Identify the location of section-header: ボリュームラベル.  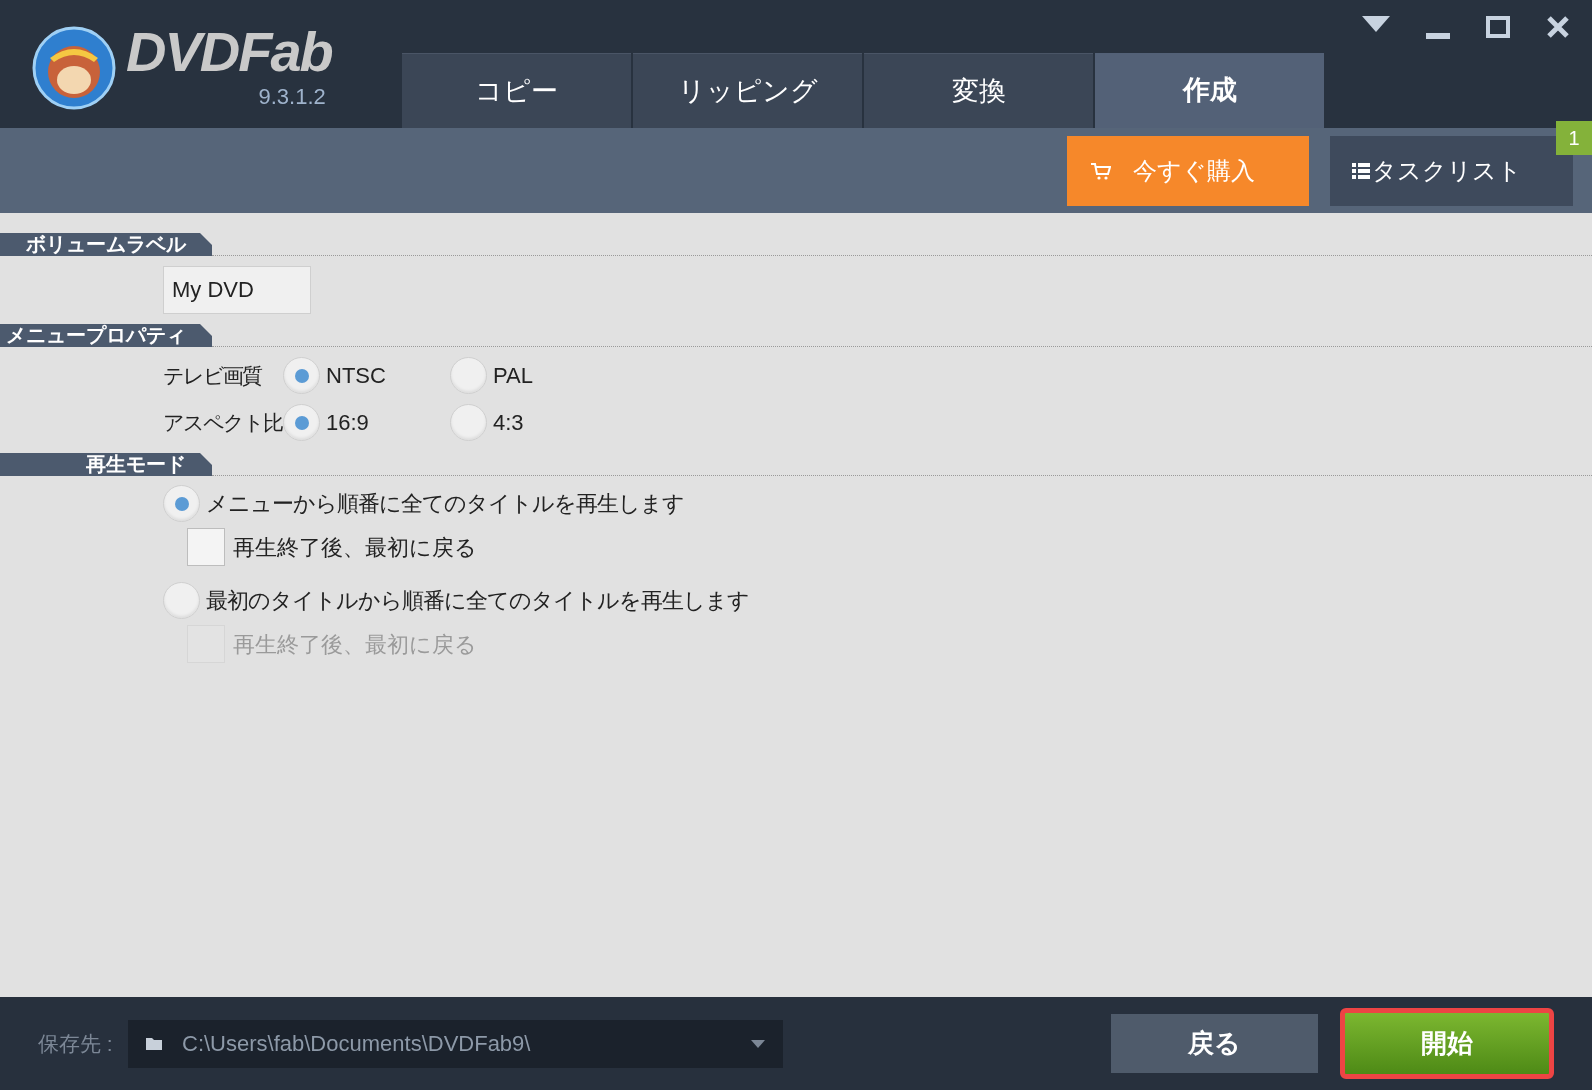
(106, 244).